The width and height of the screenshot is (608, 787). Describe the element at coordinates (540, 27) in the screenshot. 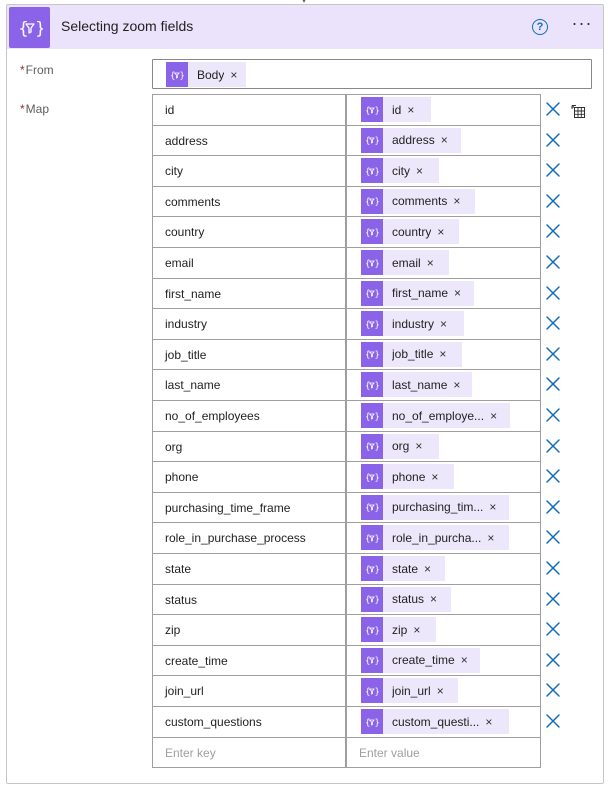

I see `help-icon: ?` at that location.